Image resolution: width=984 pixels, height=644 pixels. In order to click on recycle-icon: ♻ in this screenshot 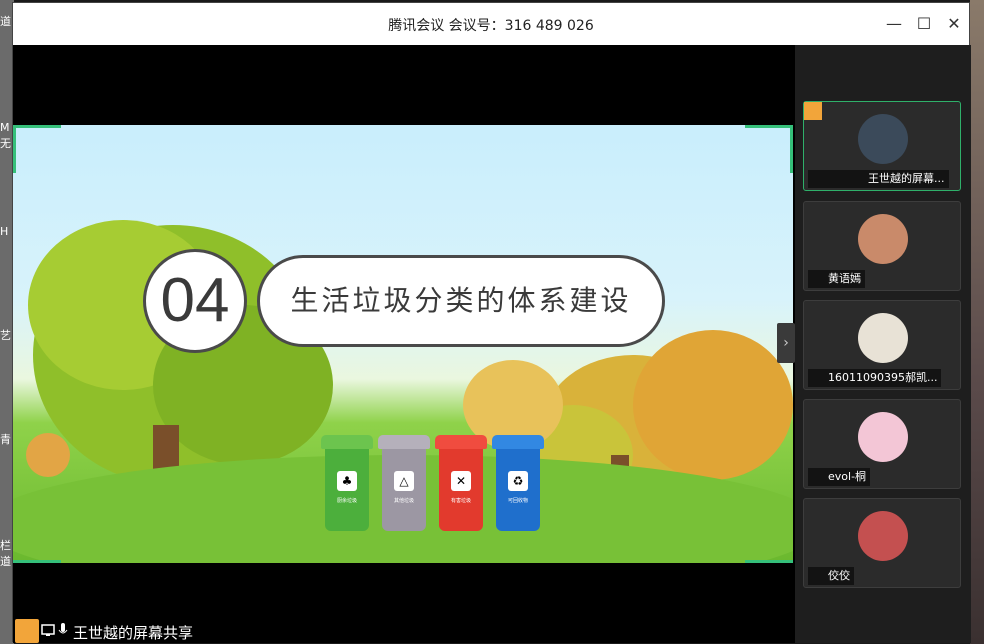, I will do `click(518, 481)`.